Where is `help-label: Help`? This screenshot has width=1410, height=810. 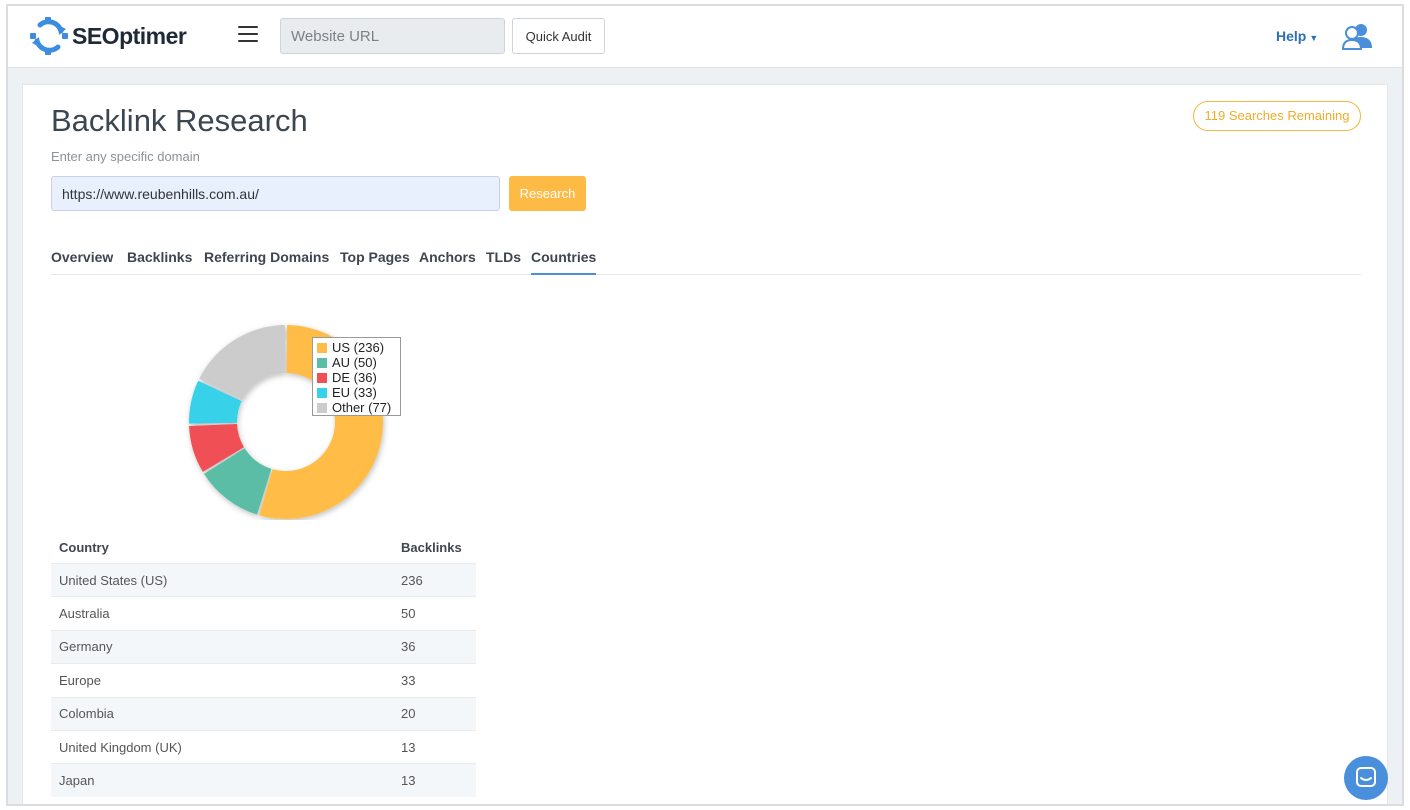 help-label: Help is located at coordinates (1291, 36).